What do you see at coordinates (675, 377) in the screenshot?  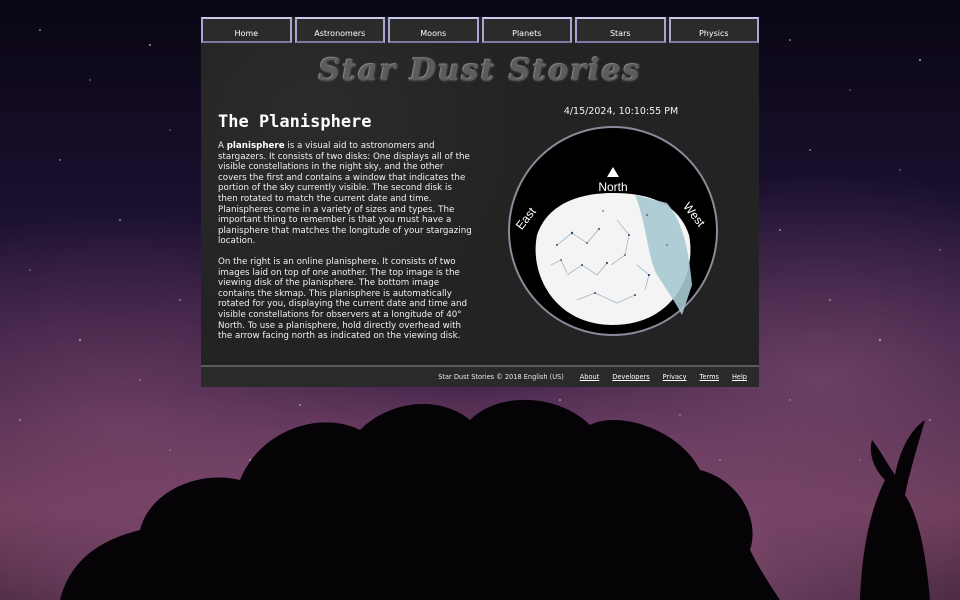 I see `footer-link-privacy: Privacy` at bounding box center [675, 377].